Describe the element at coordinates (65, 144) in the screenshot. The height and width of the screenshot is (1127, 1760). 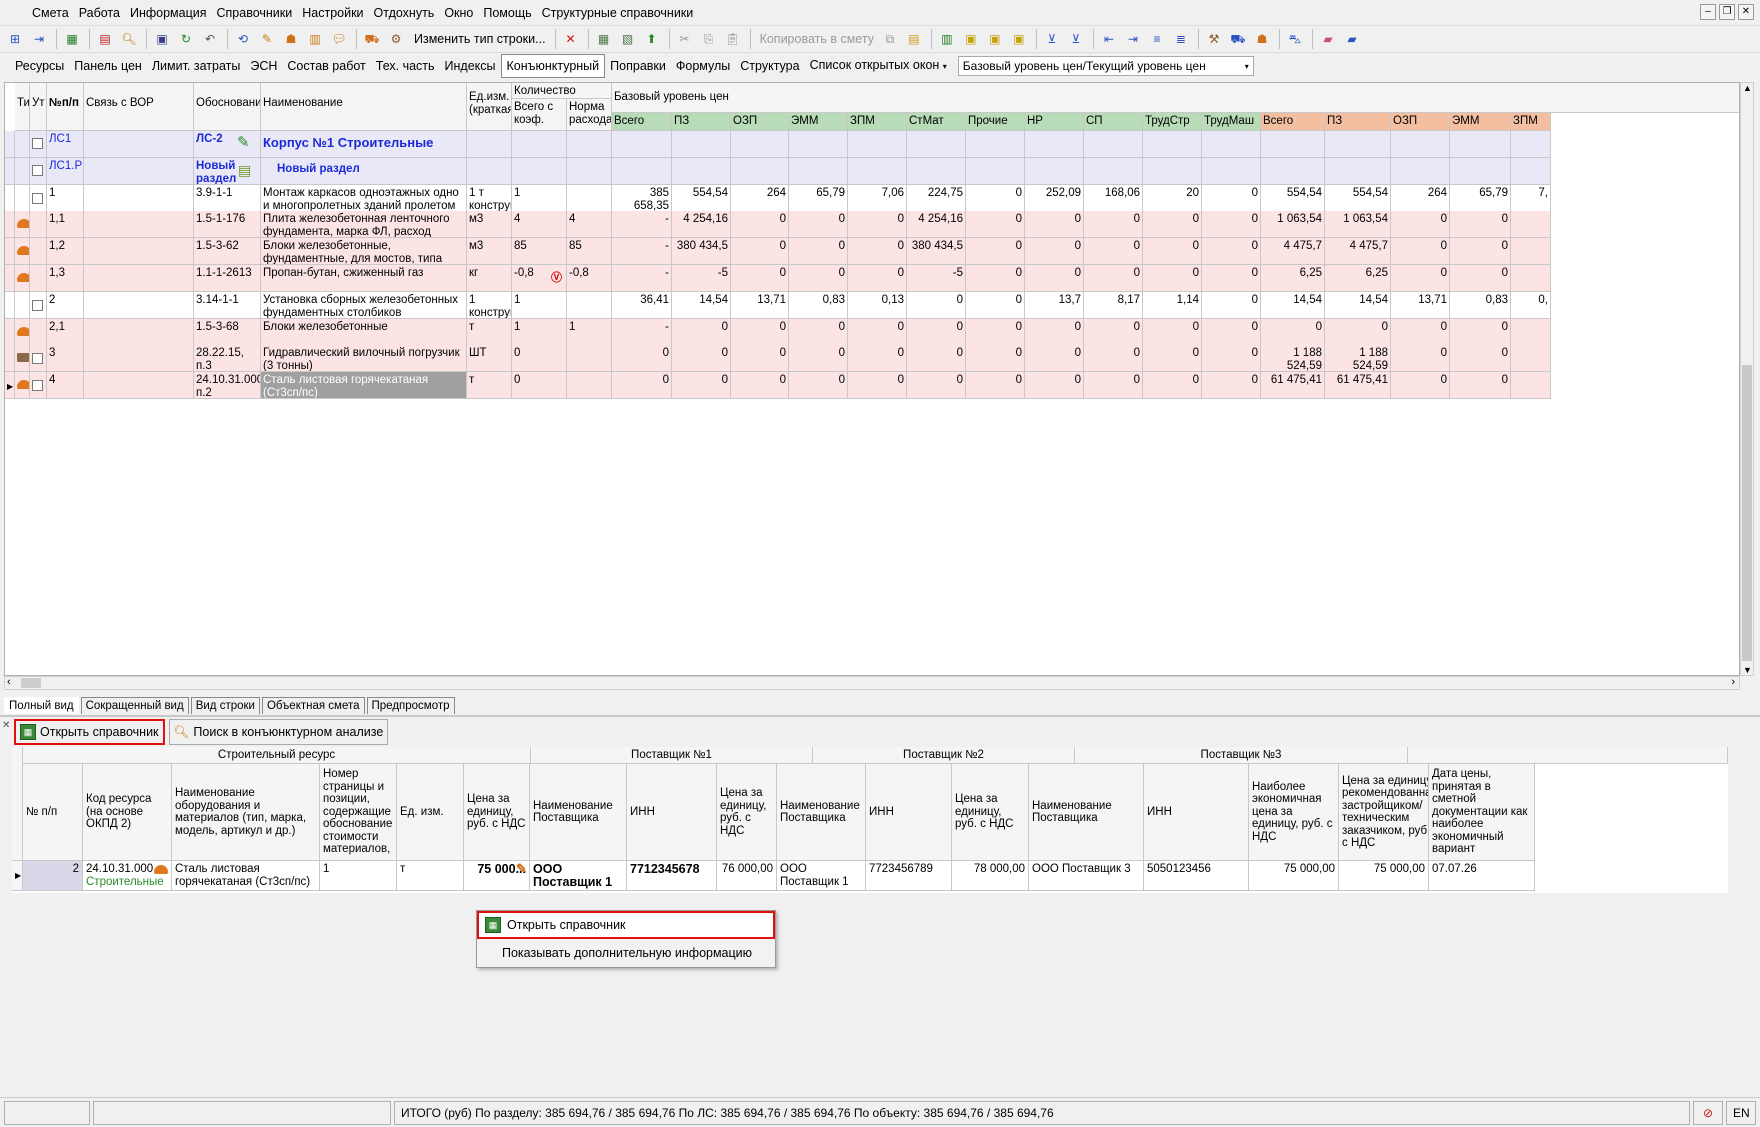
I see `section-num: ЛС1` at that location.